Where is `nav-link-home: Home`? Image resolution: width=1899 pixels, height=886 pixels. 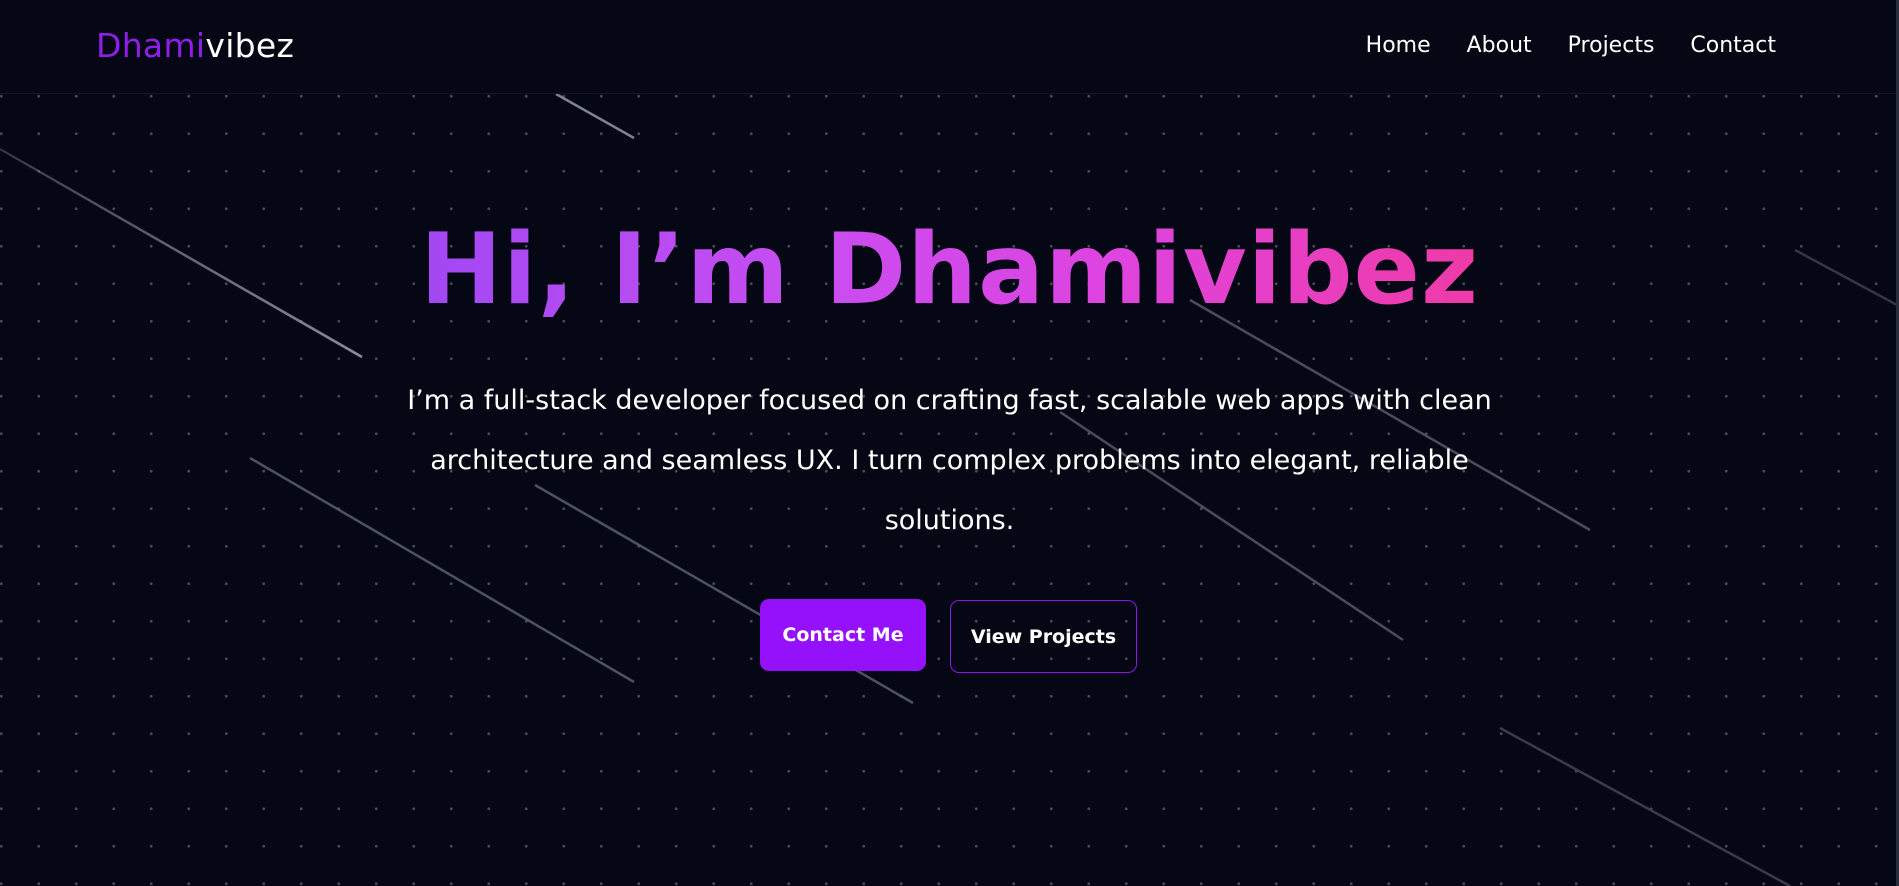
nav-link-home: Home is located at coordinates (1398, 46).